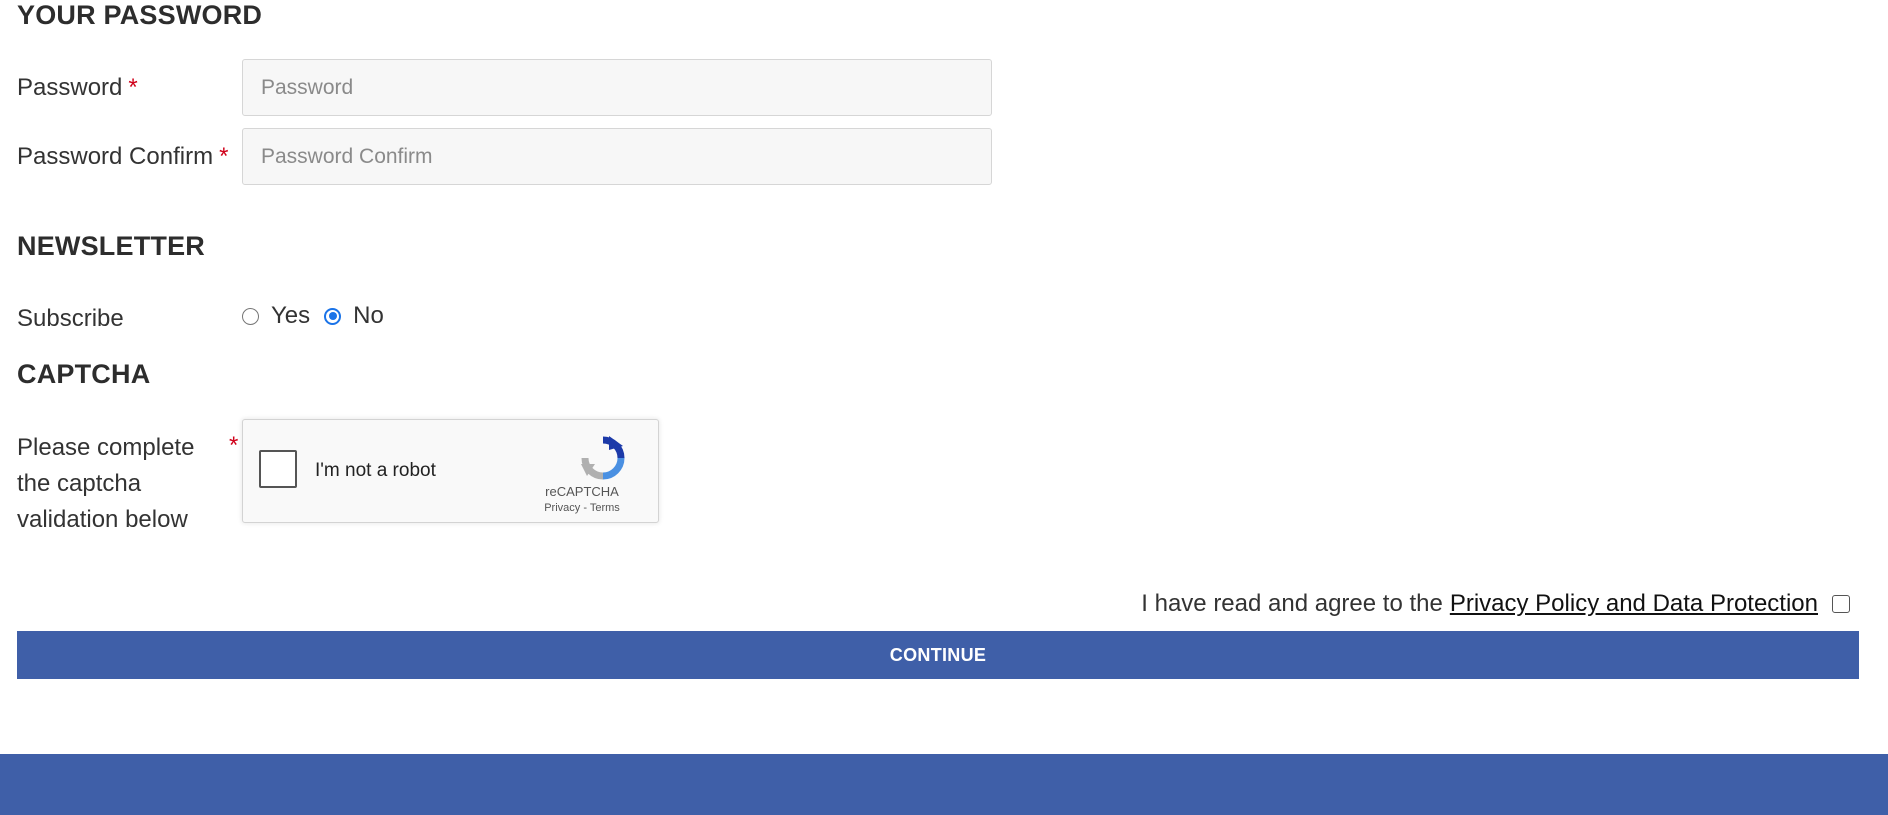 The height and width of the screenshot is (815, 1888). What do you see at coordinates (70, 318) in the screenshot?
I see `subscribe-label: Subscribe` at bounding box center [70, 318].